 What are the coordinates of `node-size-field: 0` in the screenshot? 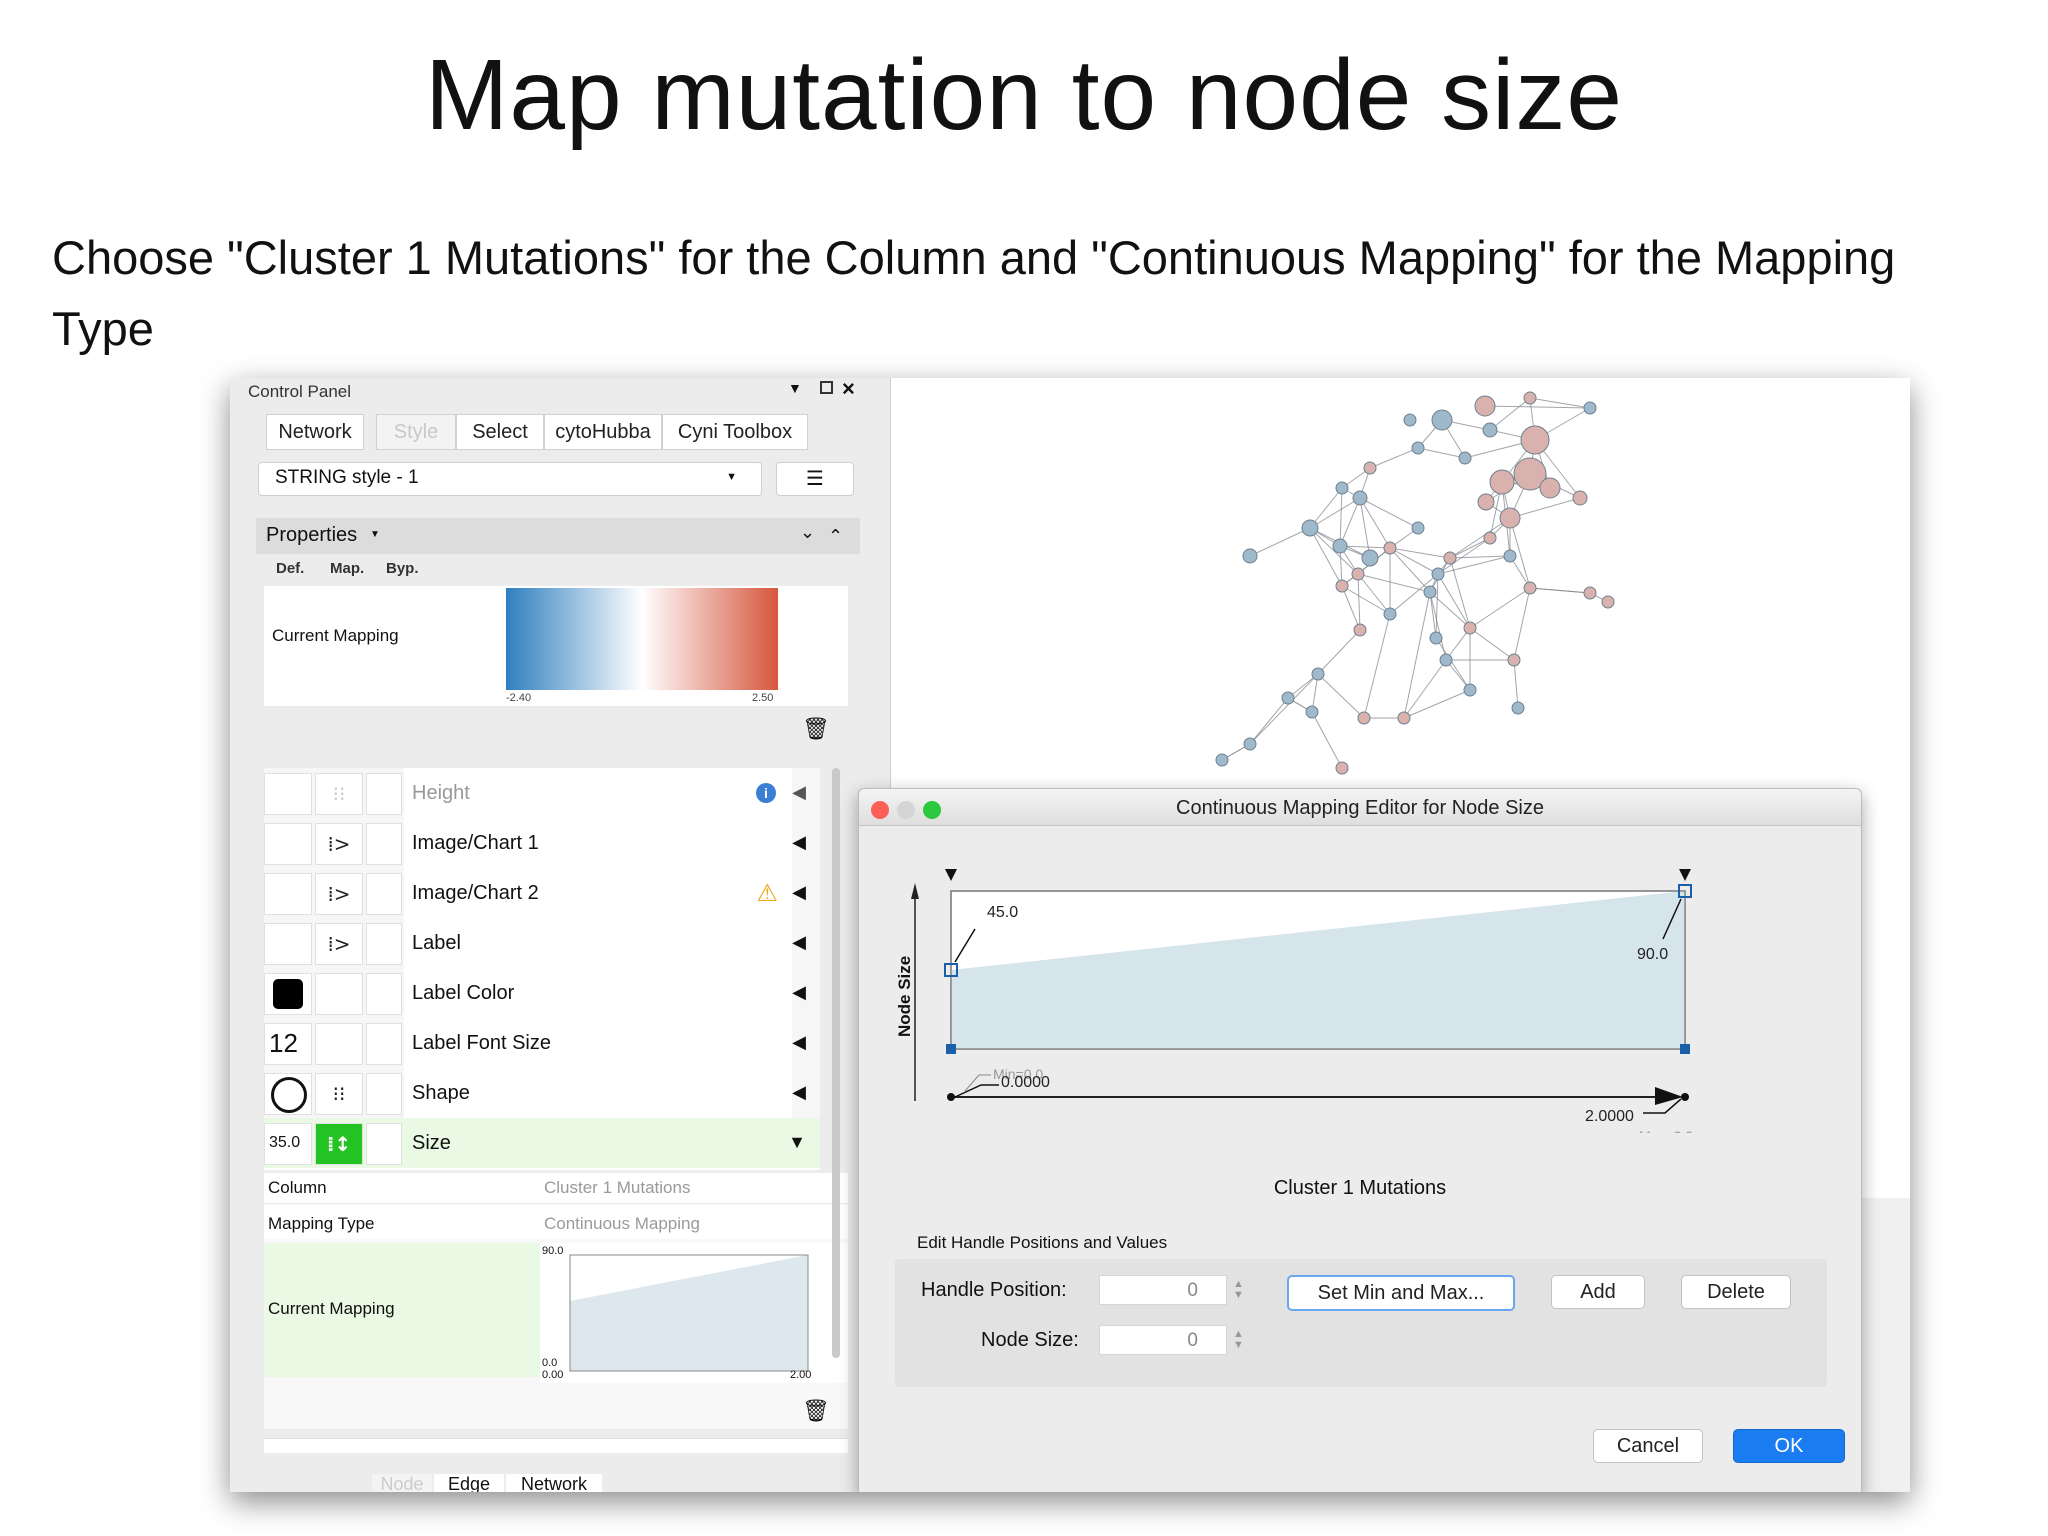 It's located at (1163, 1340).